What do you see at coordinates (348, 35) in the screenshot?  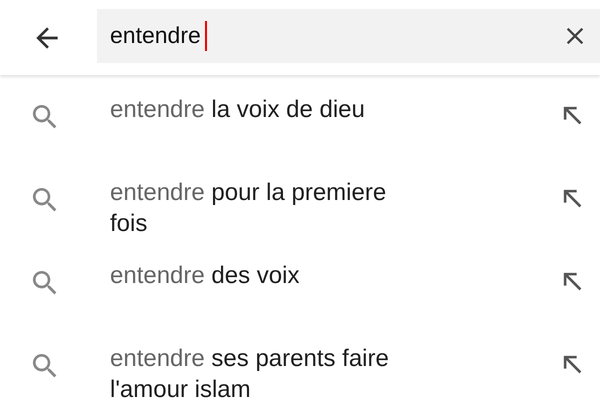 I see `search-field: entendre` at bounding box center [348, 35].